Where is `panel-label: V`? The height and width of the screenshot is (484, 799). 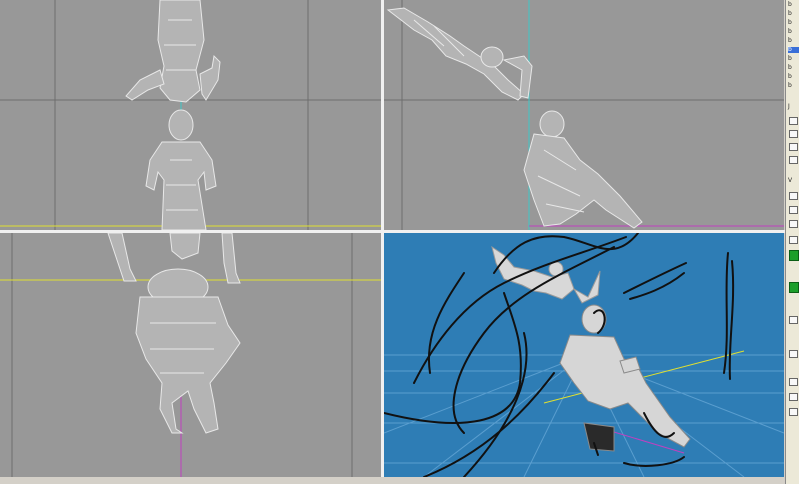
panel-label: V is located at coordinates (790, 180).